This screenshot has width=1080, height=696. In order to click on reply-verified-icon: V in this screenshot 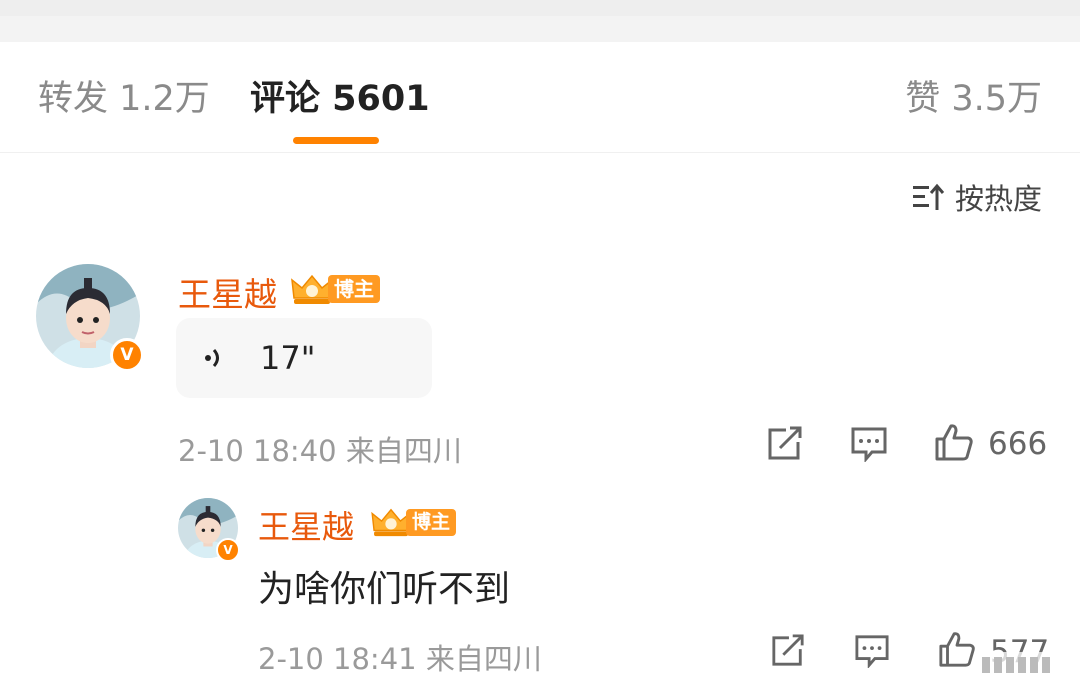, I will do `click(228, 550)`.